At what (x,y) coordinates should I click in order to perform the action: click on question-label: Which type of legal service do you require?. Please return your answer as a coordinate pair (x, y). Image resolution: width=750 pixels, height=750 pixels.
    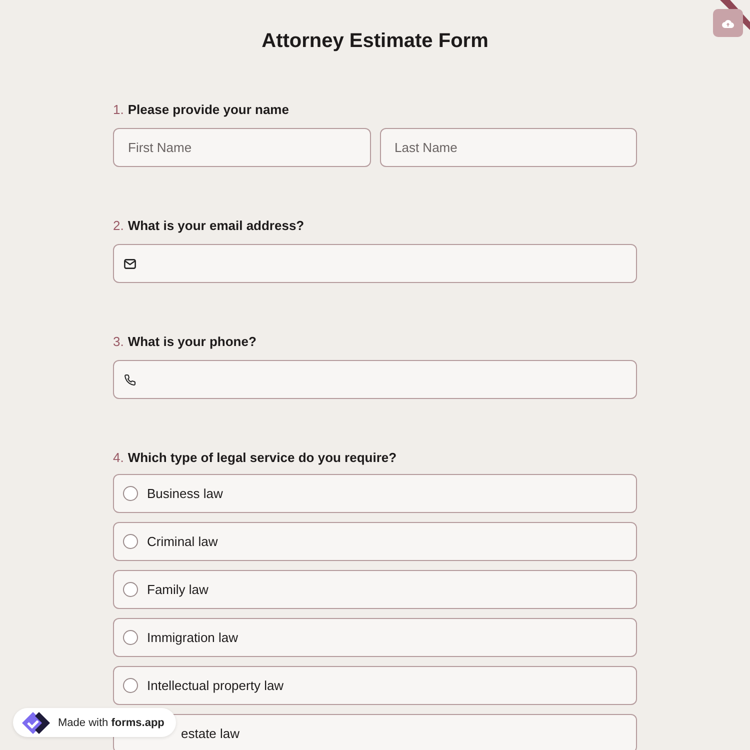
    Looking at the image, I should click on (262, 457).